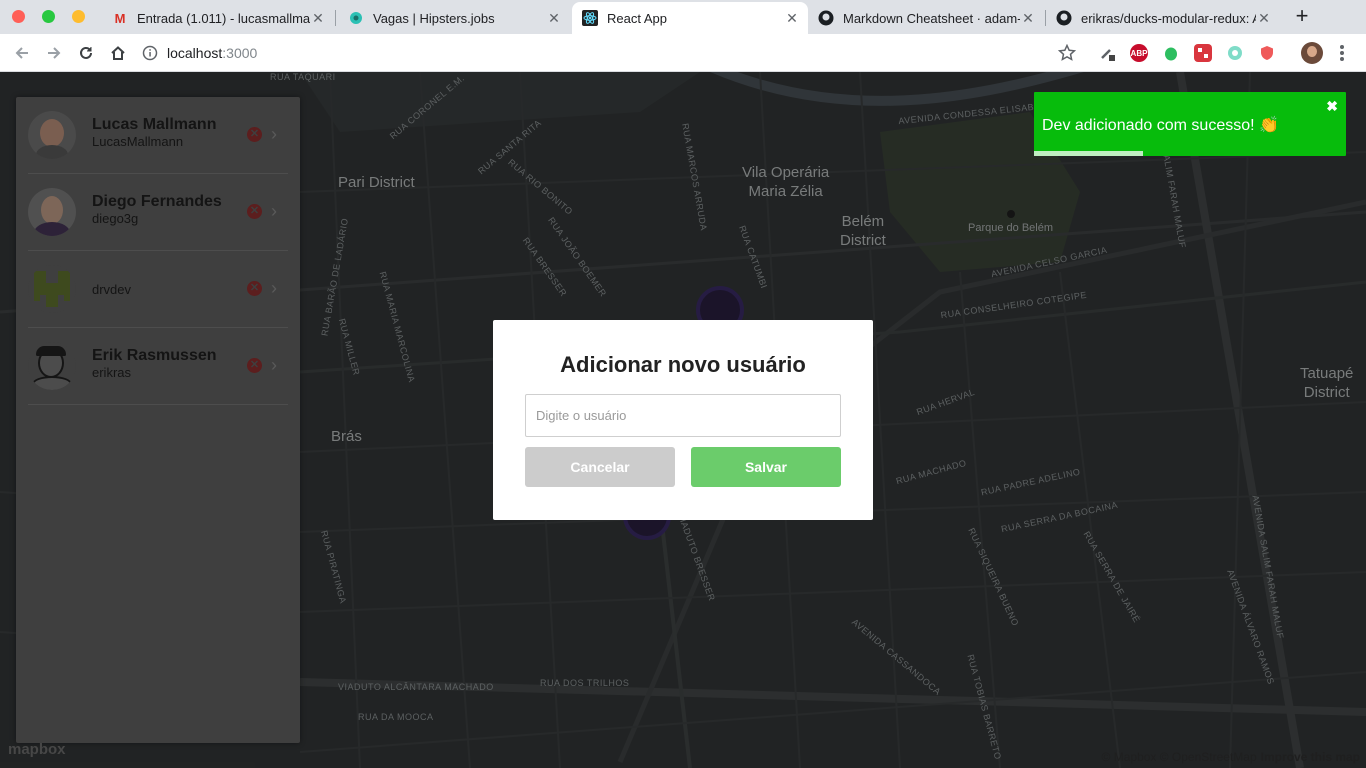  I want to click on home-button, so click(118, 53).